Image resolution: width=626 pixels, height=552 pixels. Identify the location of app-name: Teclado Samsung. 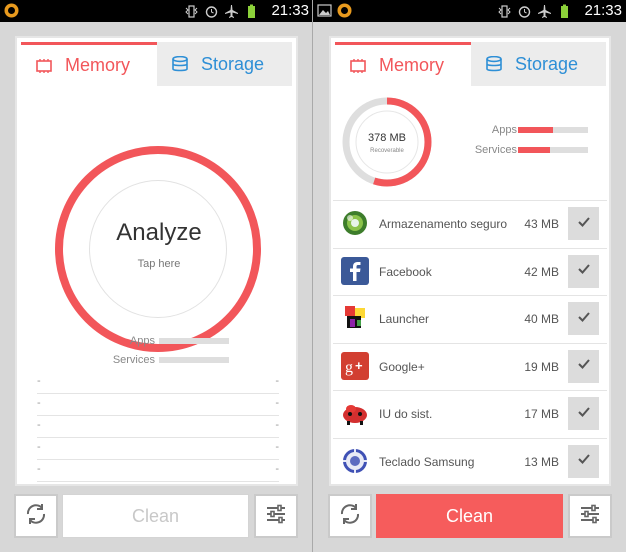
(427, 461).